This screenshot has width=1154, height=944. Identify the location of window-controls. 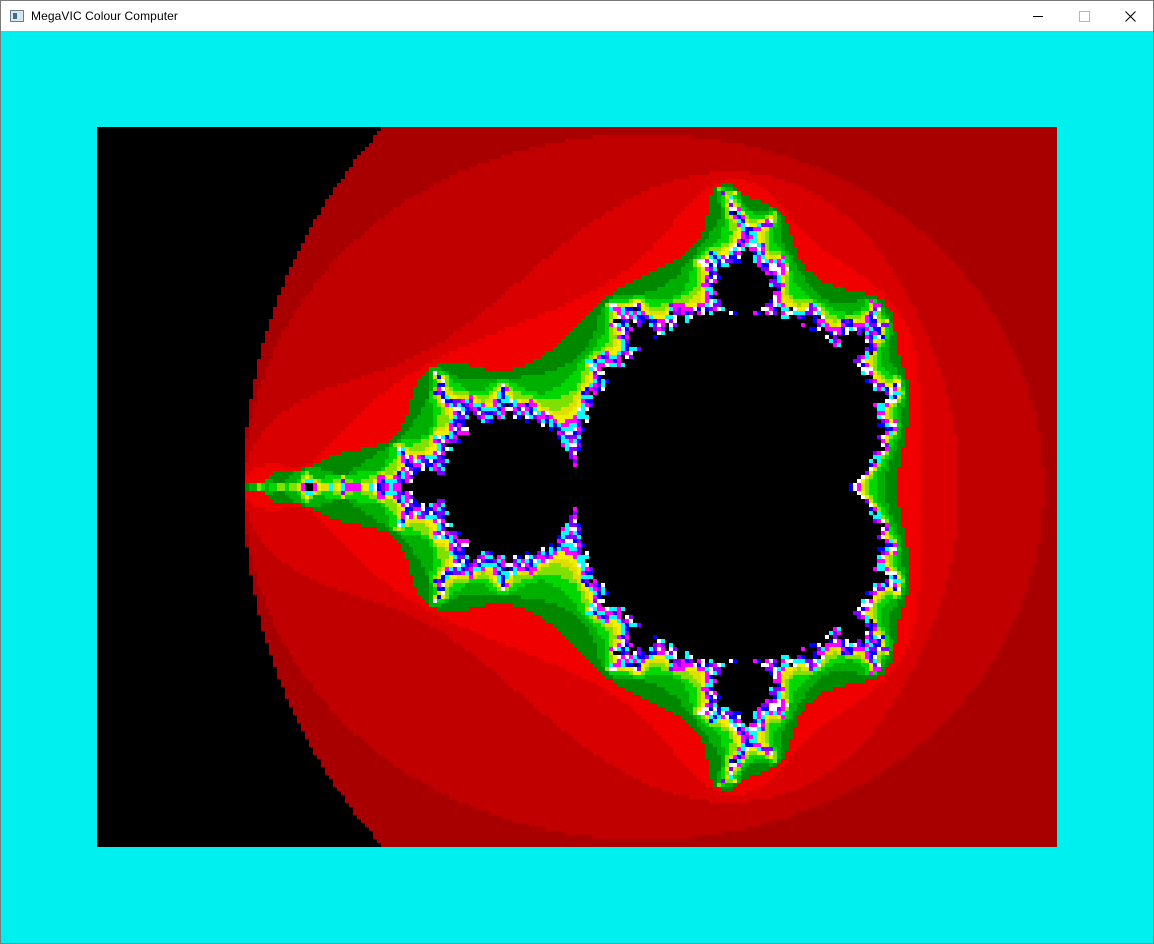
(1084, 16).